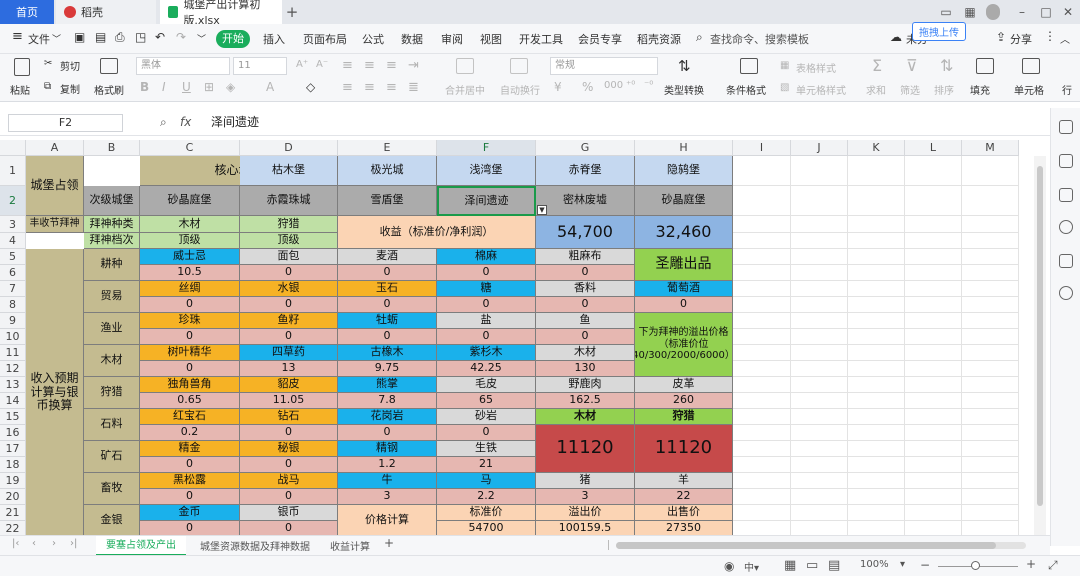 This screenshot has width=1080, height=576. I want to click on column-header-l: L, so click(933, 148).